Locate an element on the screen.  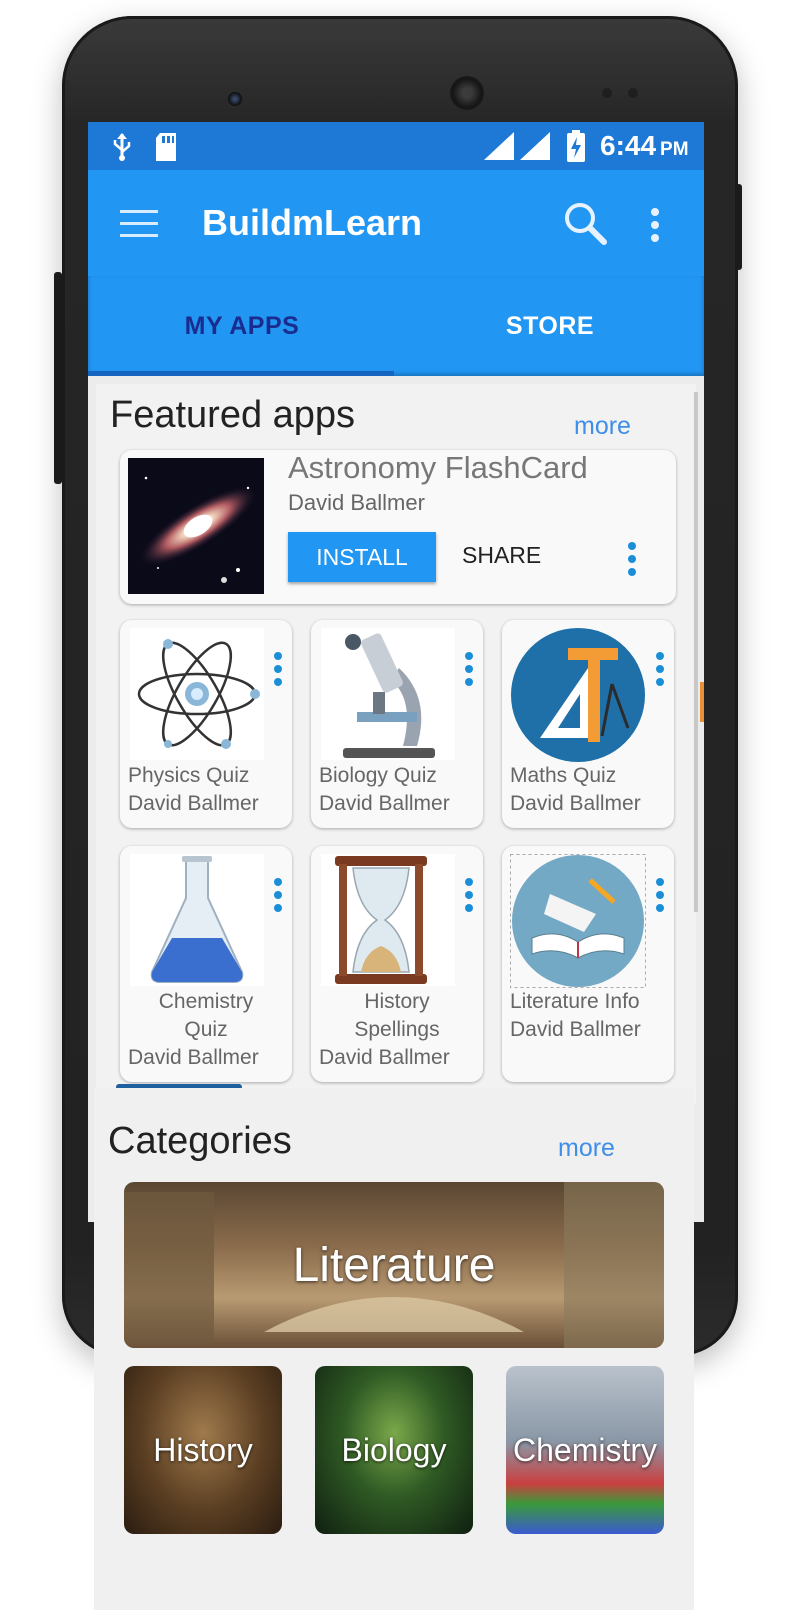
wifi-signal-icon is located at coordinates (499, 146).